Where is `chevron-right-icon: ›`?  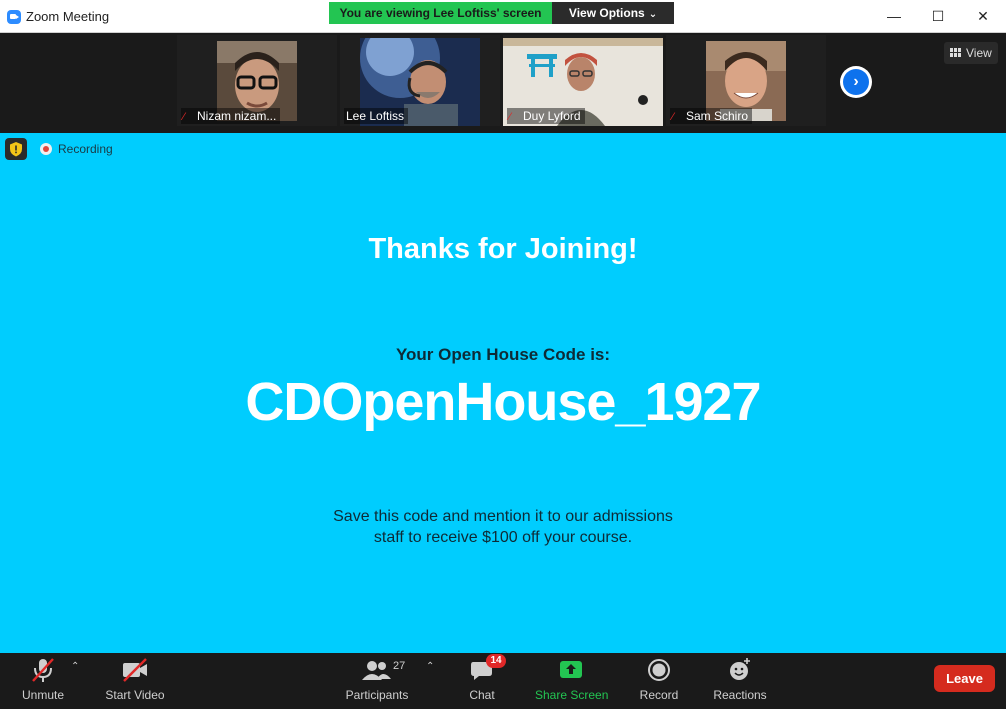
chevron-right-icon: › is located at coordinates (856, 82).